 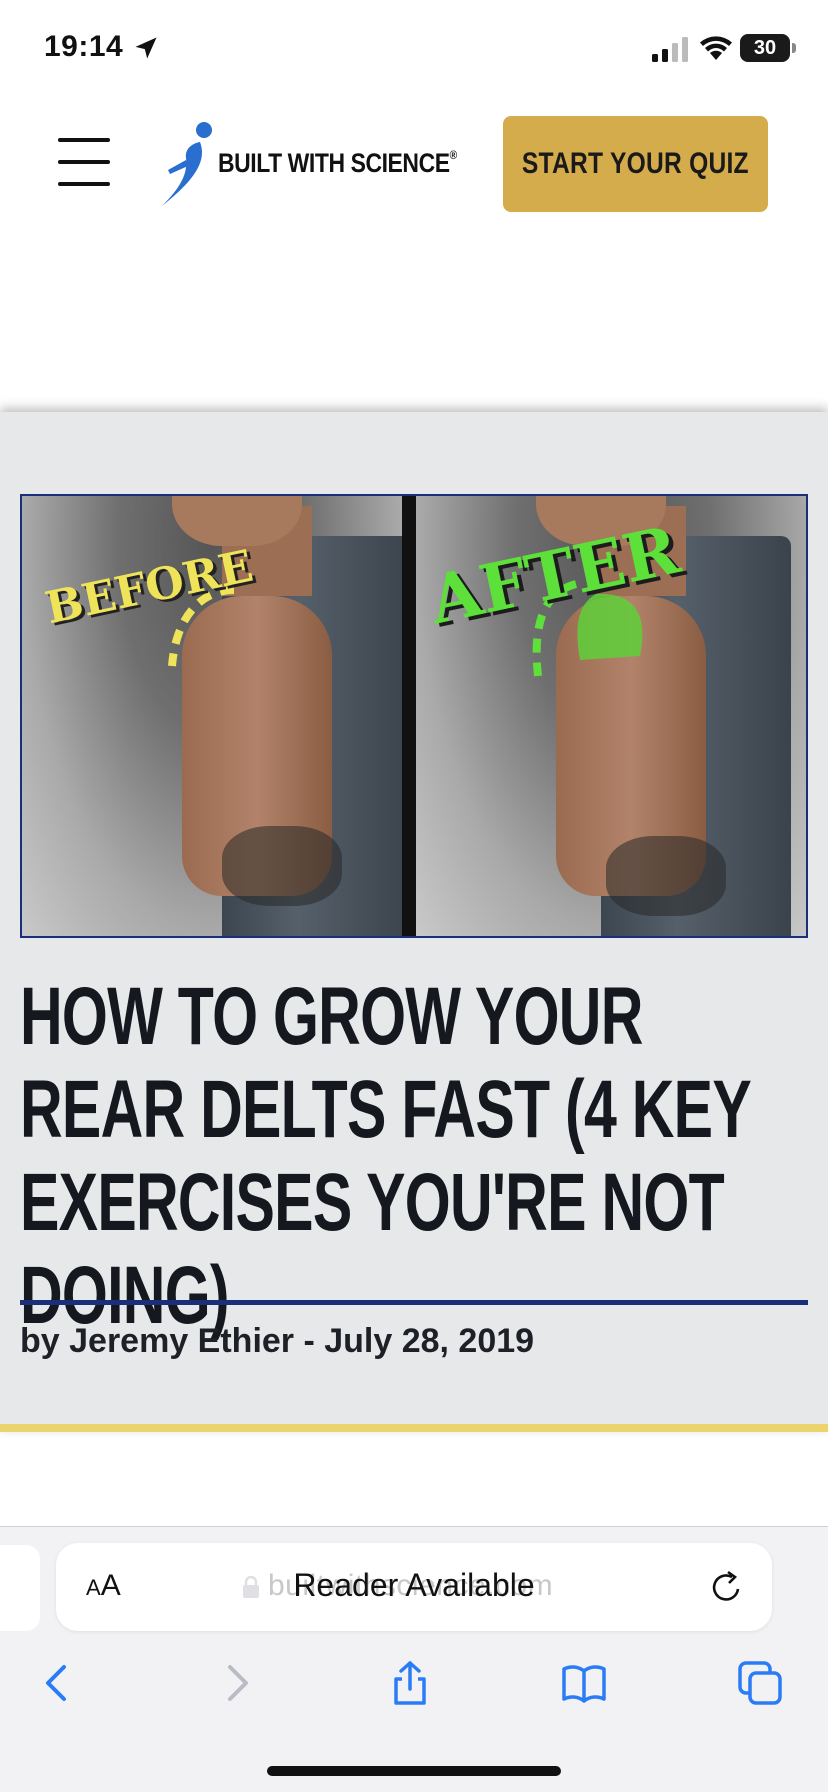 I want to click on wifi-icon, so click(x=716, y=48).